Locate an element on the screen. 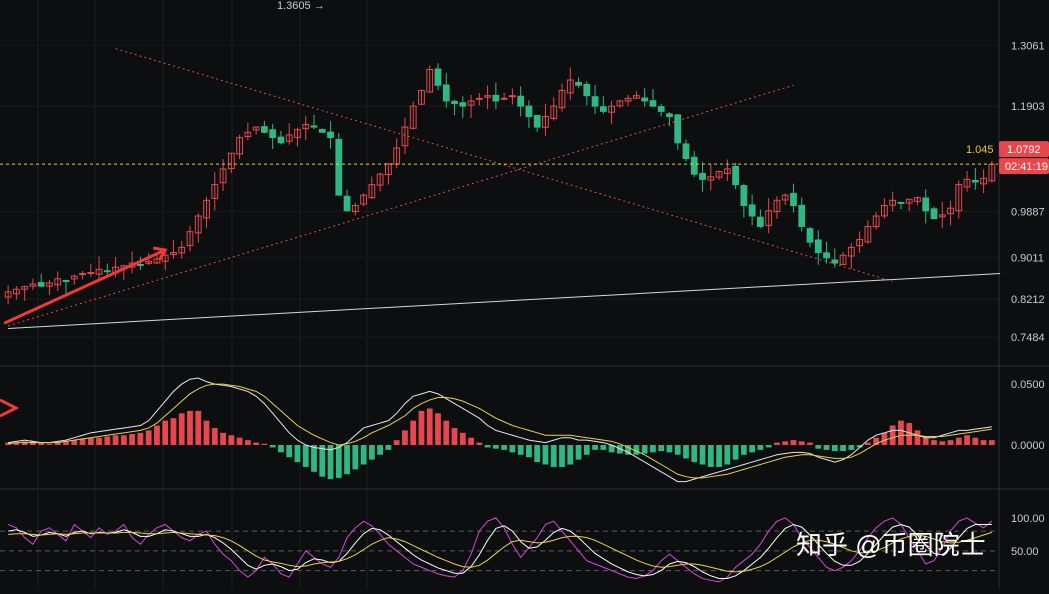  trendline-ascending-white is located at coordinates (504, 301).